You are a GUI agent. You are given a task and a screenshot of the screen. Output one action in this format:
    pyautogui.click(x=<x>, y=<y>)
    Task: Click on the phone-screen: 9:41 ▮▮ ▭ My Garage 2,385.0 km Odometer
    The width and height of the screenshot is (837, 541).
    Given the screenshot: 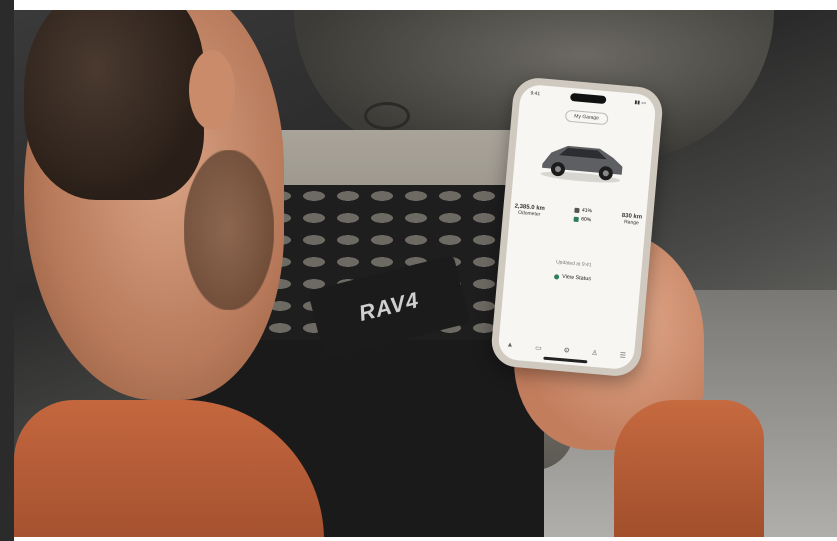 What is the action you would take?
    pyautogui.click(x=577, y=227)
    